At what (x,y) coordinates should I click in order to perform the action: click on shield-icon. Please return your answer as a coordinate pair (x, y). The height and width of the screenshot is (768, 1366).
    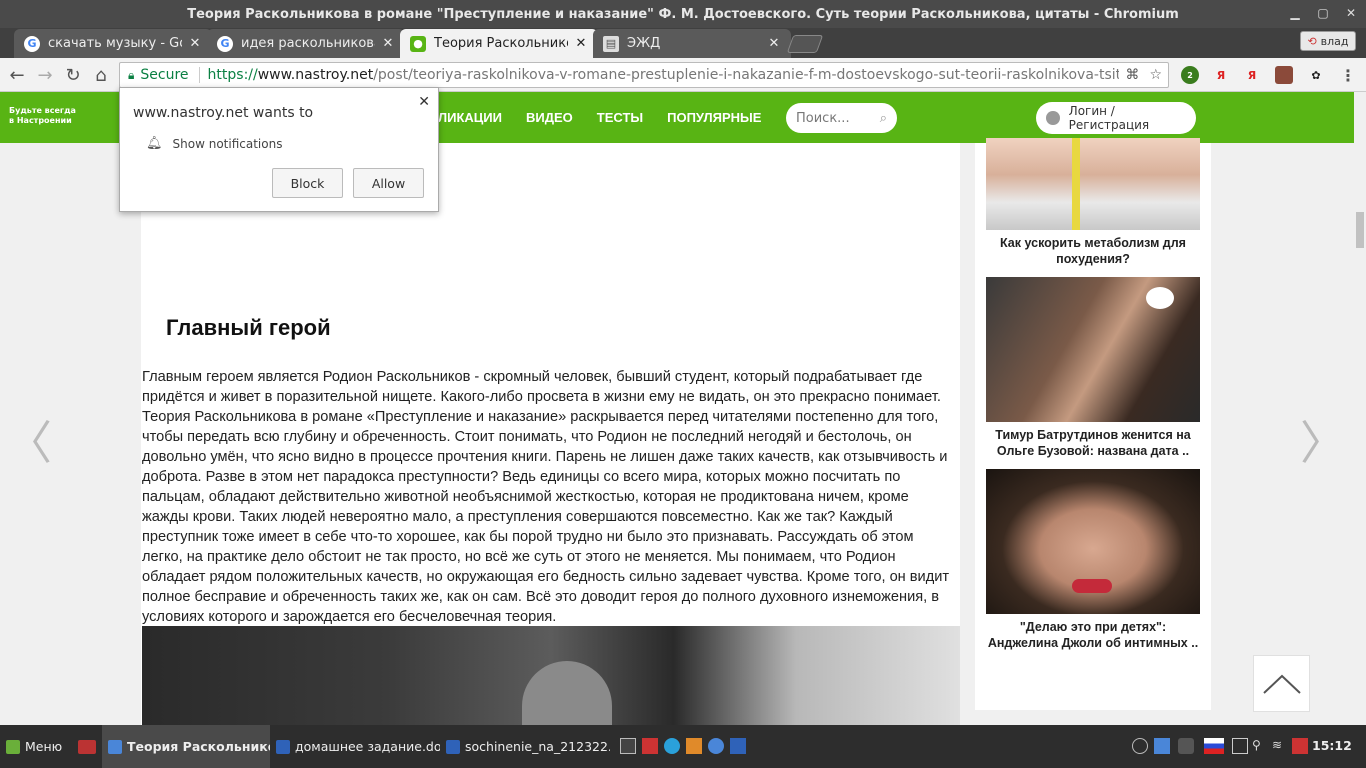
    Looking at the image, I should click on (1186, 746).